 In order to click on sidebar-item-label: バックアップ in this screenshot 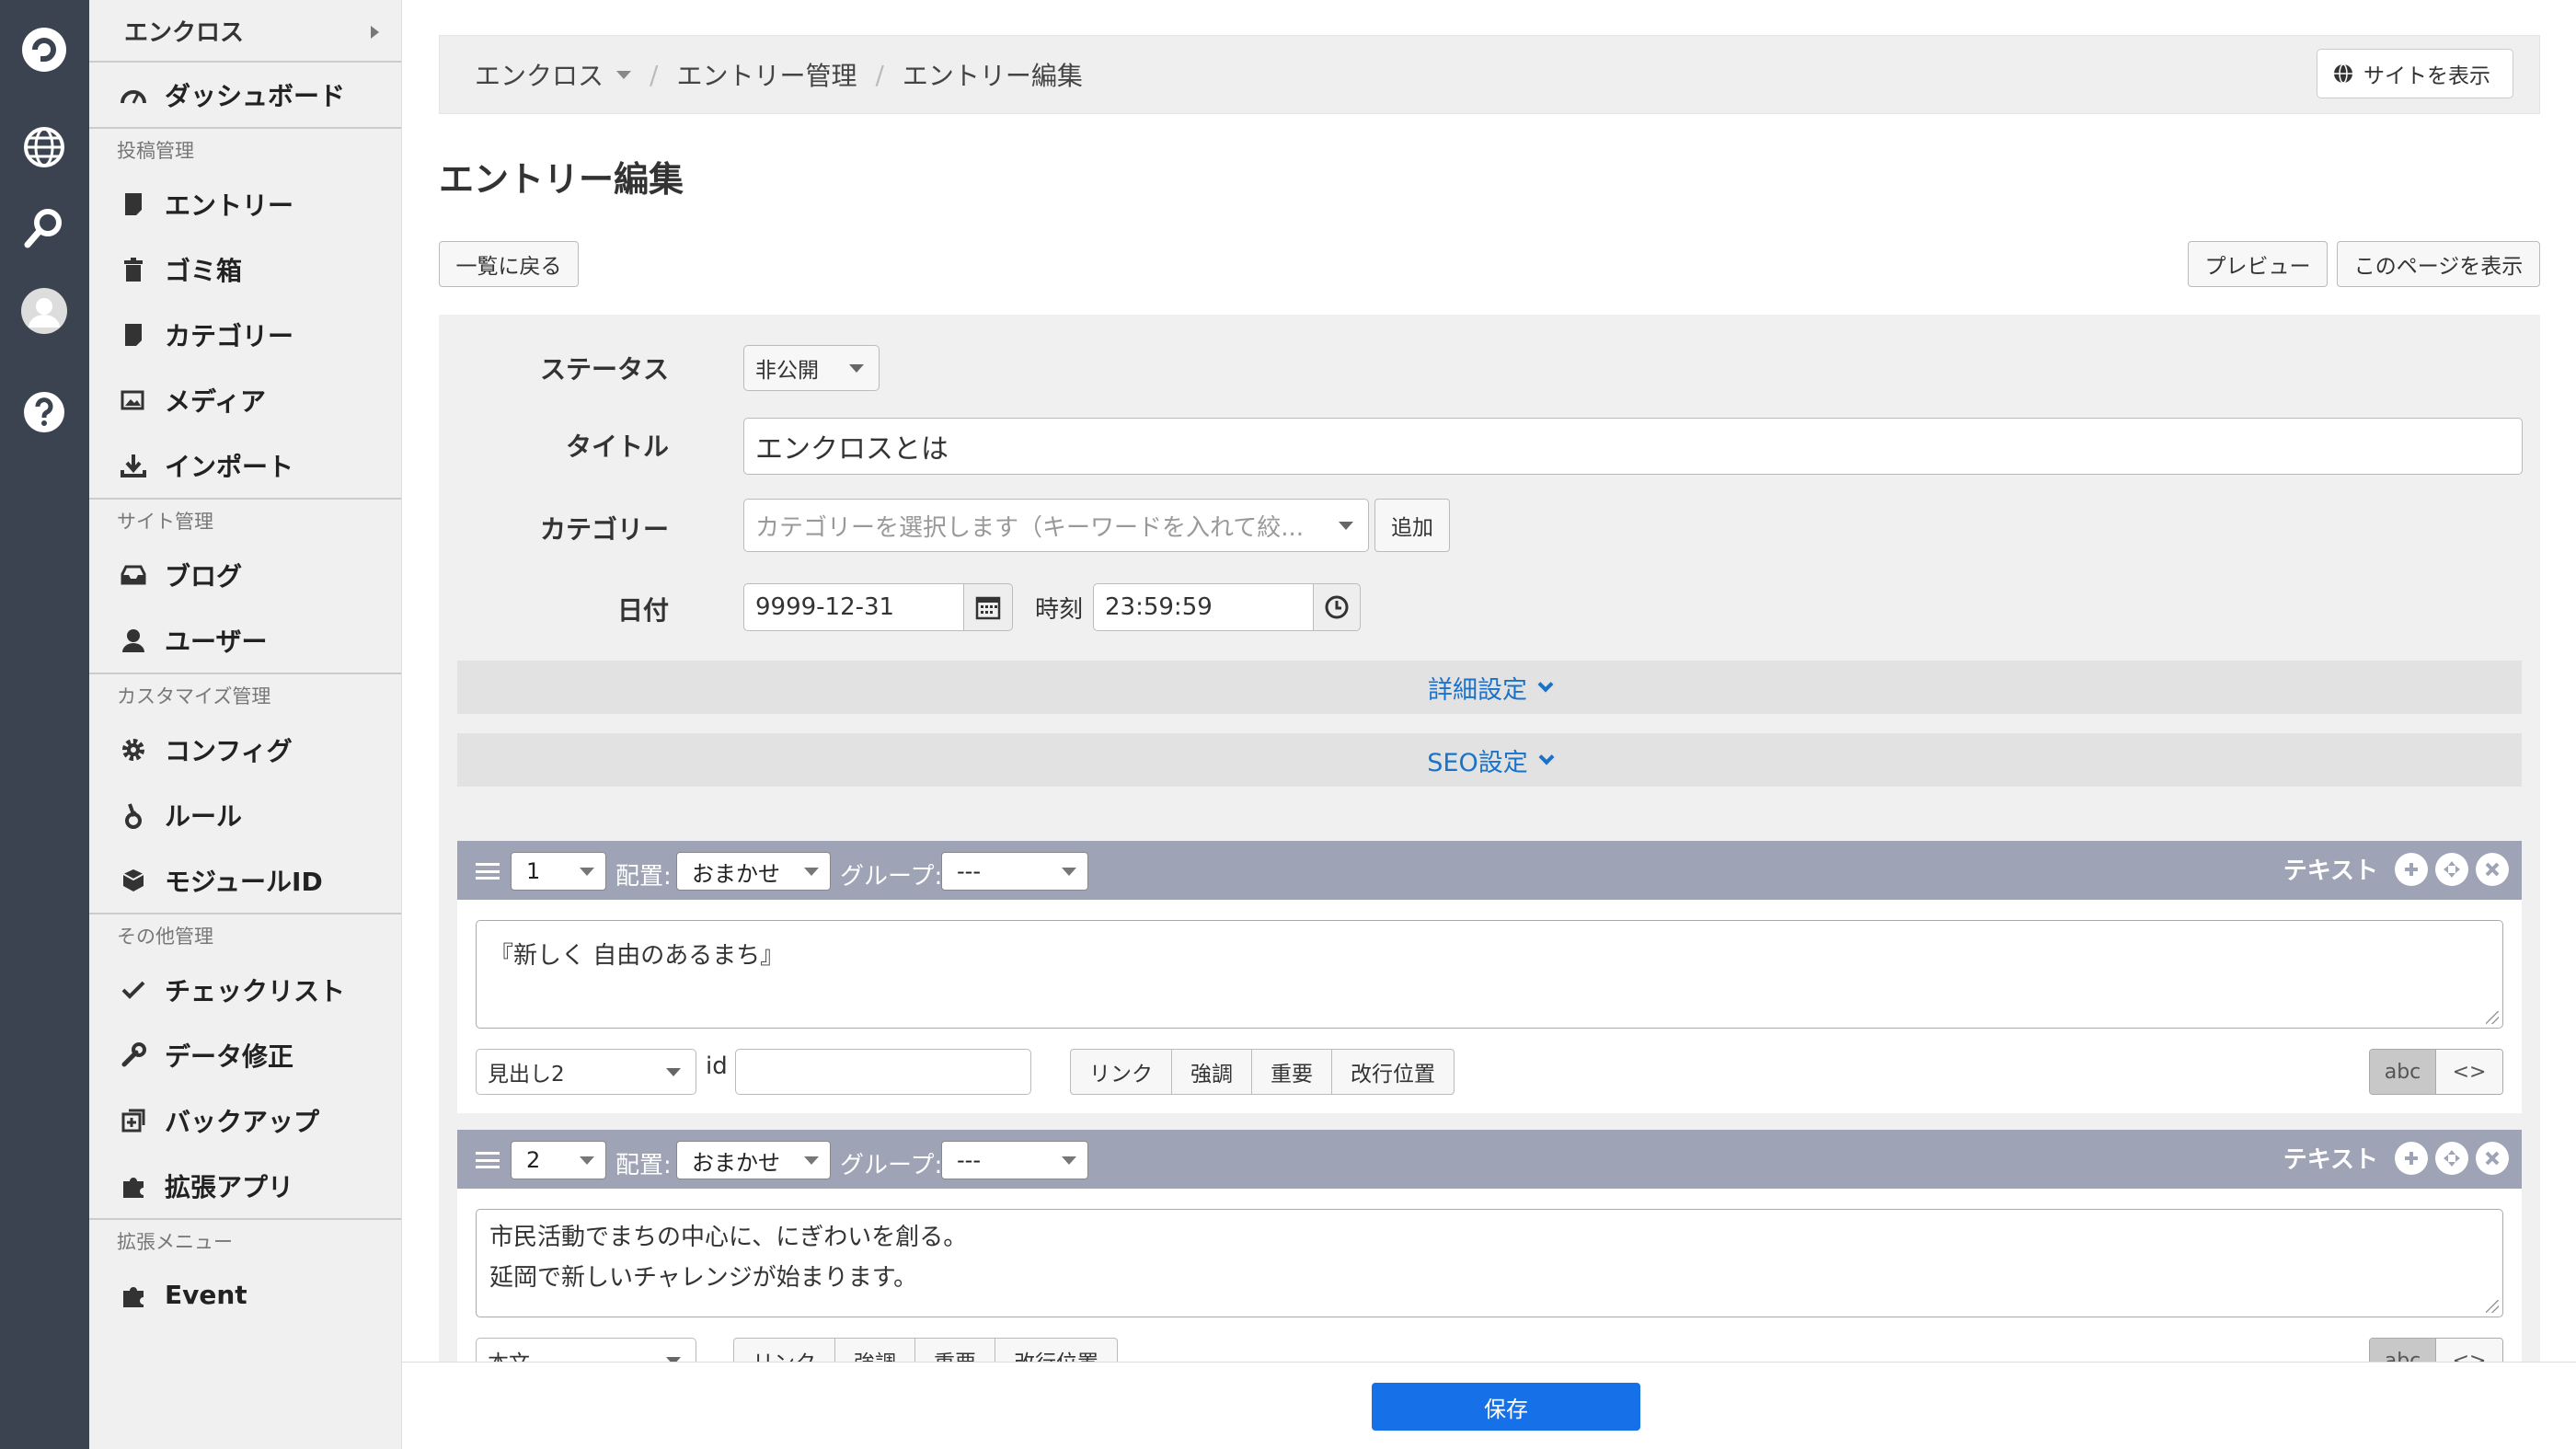, I will do `click(242, 1121)`.